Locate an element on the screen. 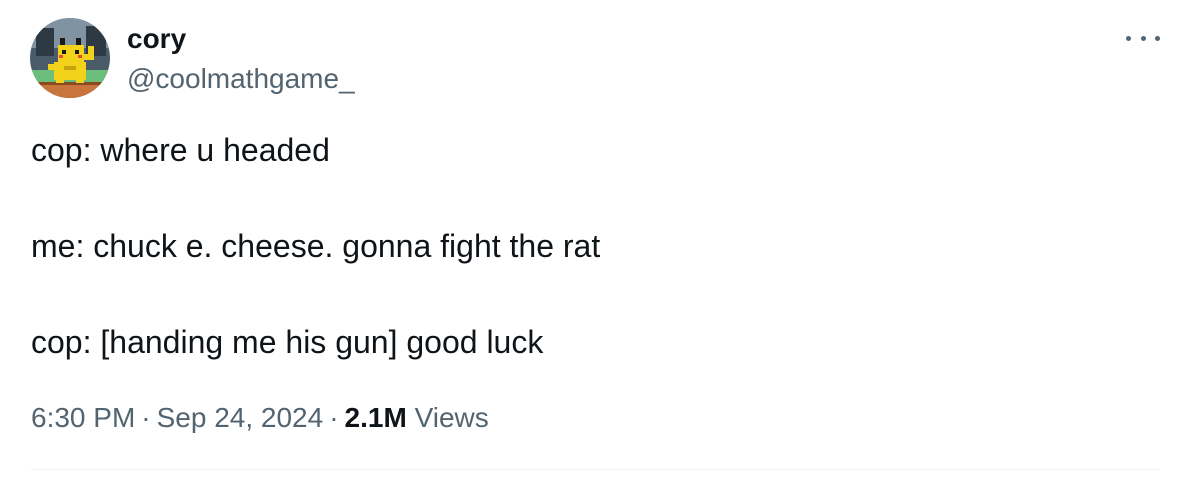  pikachu-avatar-image is located at coordinates (70, 58).